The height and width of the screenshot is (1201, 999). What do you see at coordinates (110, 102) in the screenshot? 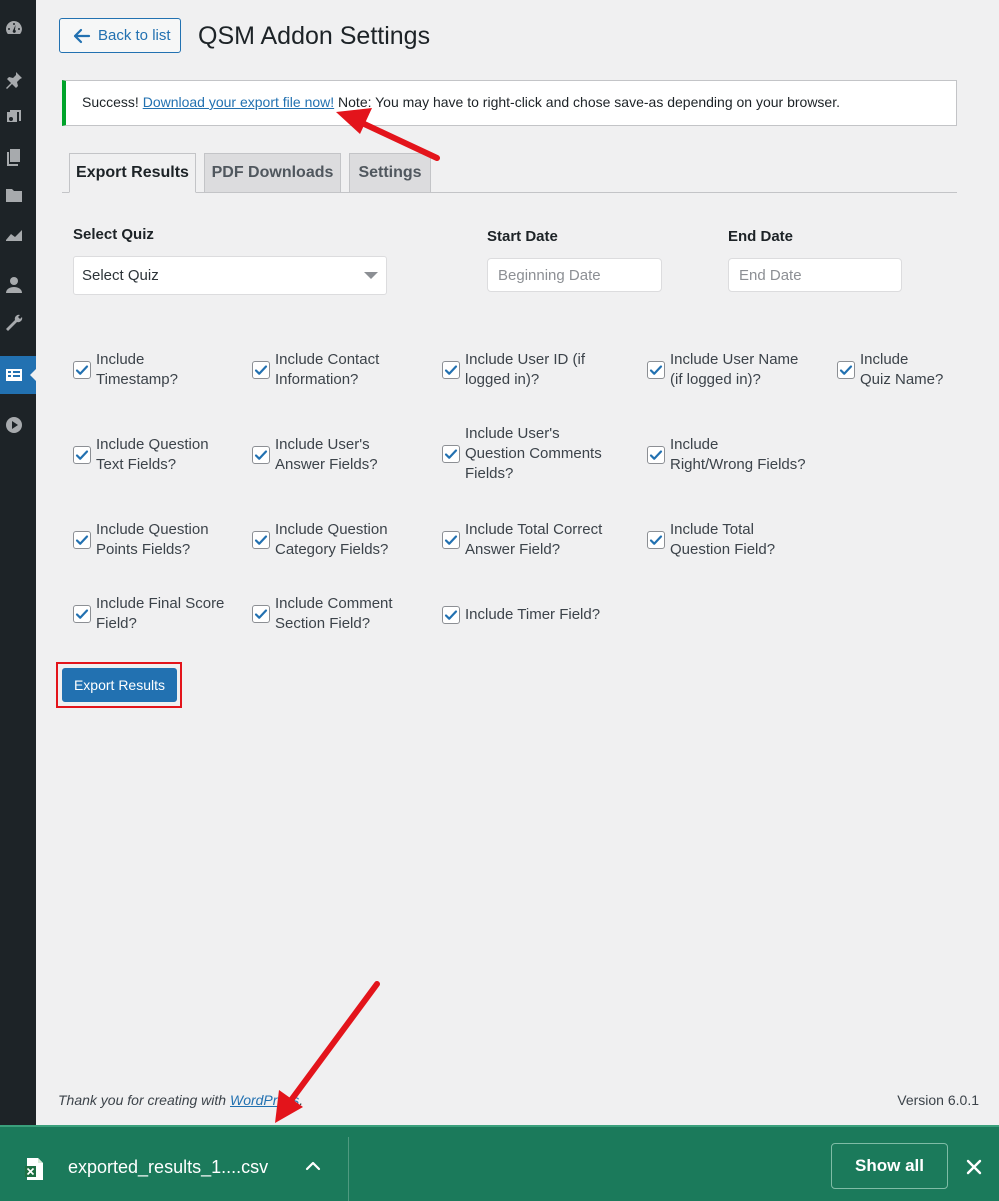
I see `notice-prefix: Success!` at bounding box center [110, 102].